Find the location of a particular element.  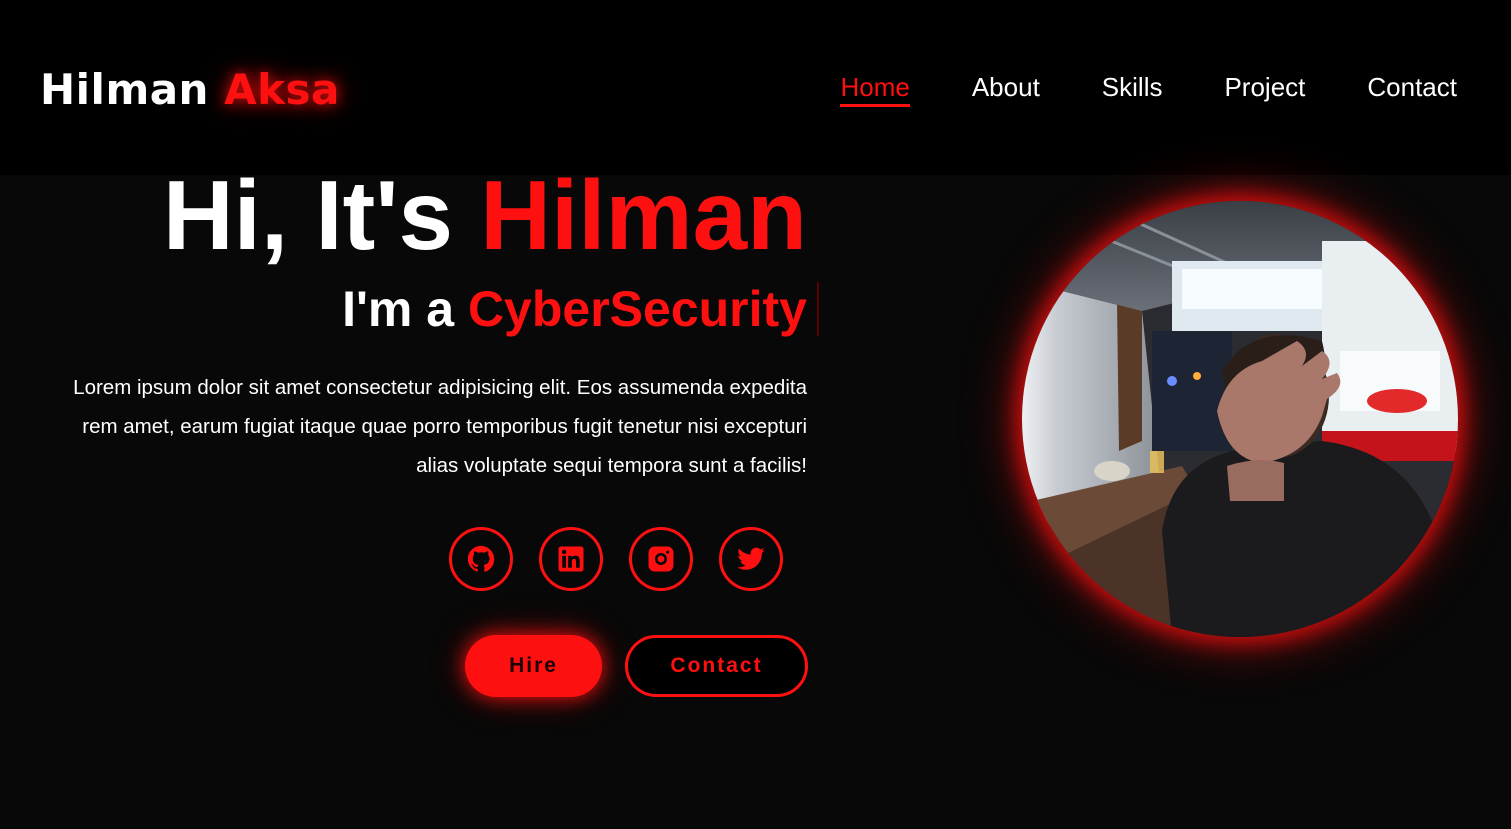

nav-skills: Skills is located at coordinates (1132, 87).